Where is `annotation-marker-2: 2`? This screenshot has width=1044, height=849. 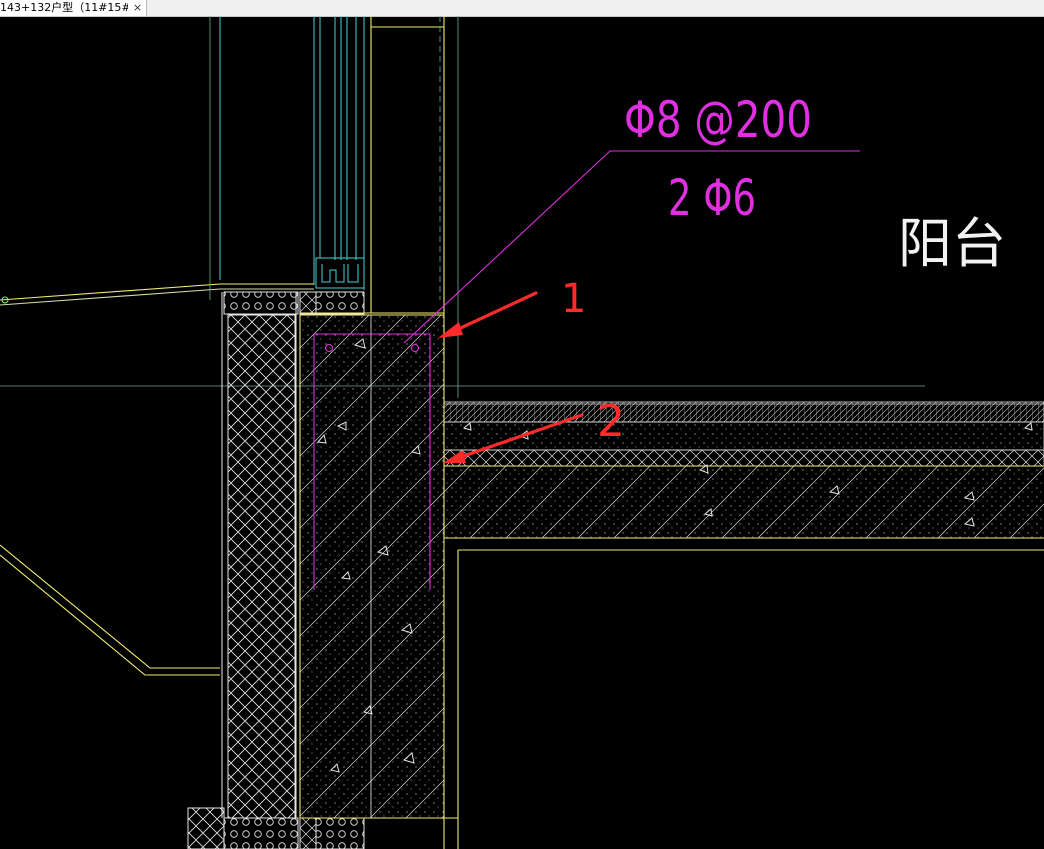 annotation-marker-2: 2 is located at coordinates (611, 421).